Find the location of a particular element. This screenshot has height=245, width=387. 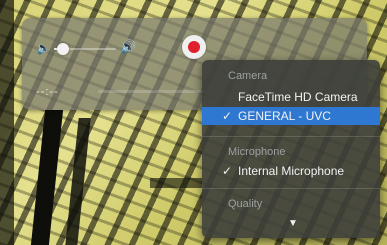

scroll-down-icon: ▼ is located at coordinates (293, 223).